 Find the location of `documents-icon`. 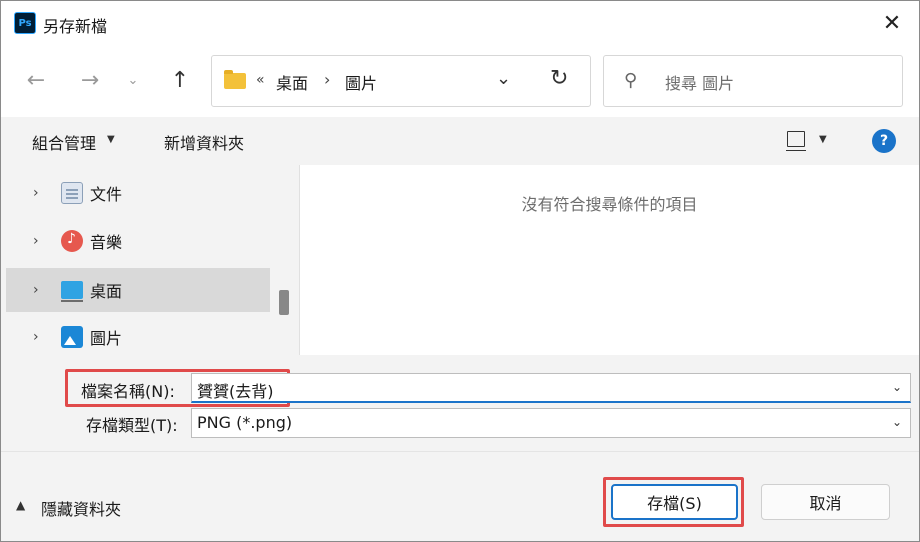

documents-icon is located at coordinates (72, 193).